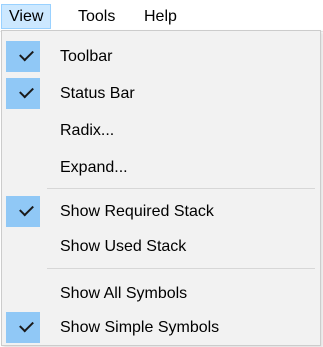  I want to click on toolbar-check-highlight, so click(23, 56).